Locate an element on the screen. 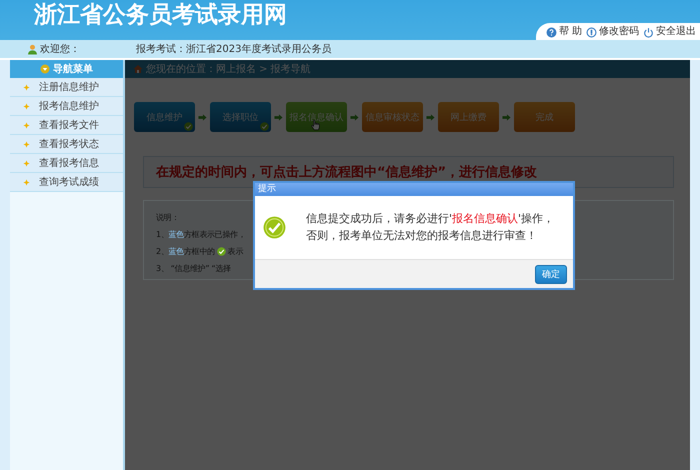 The width and height of the screenshot is (700, 470). sidebar-title: 导航菜单 is located at coordinates (73, 69).